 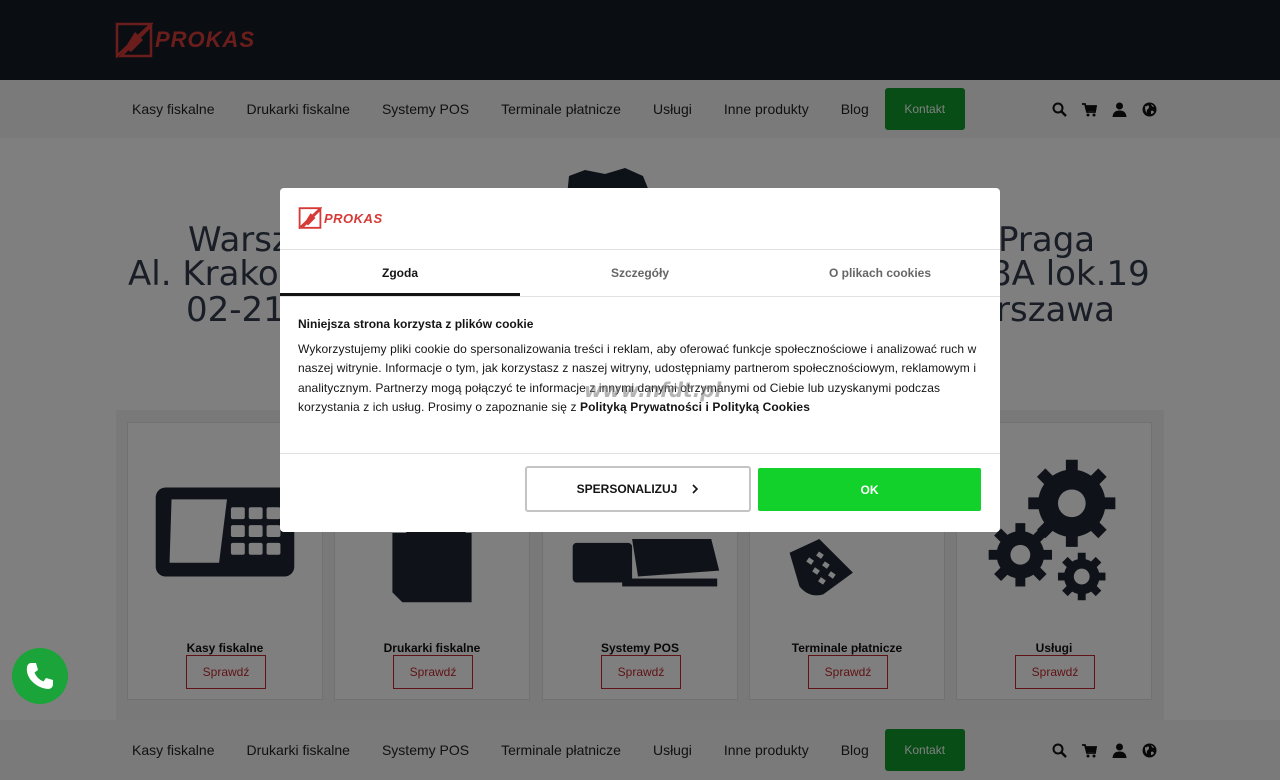 I want to click on phone-call-button, so click(x=40, y=676).